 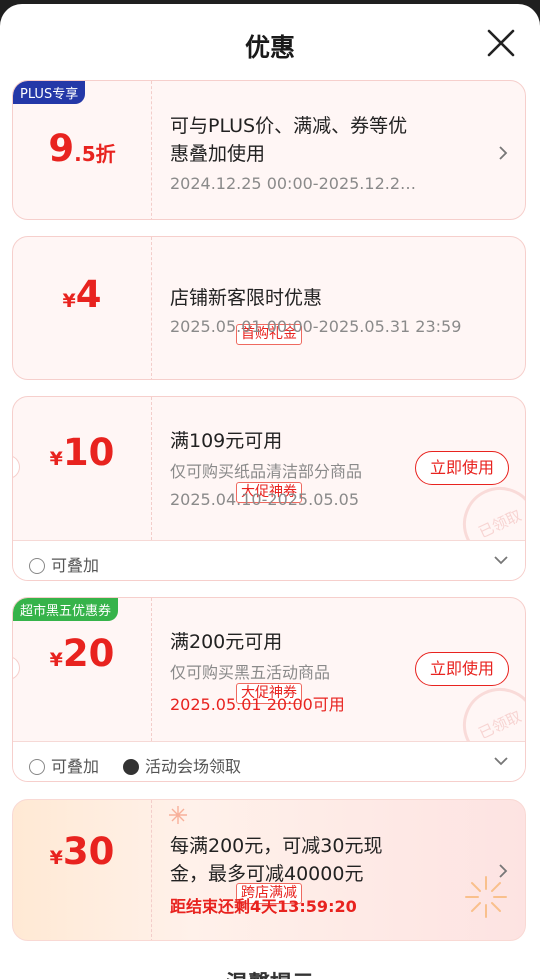 I want to click on coupon-footer: 可叠加 活动会场领取, so click(x=269, y=761).